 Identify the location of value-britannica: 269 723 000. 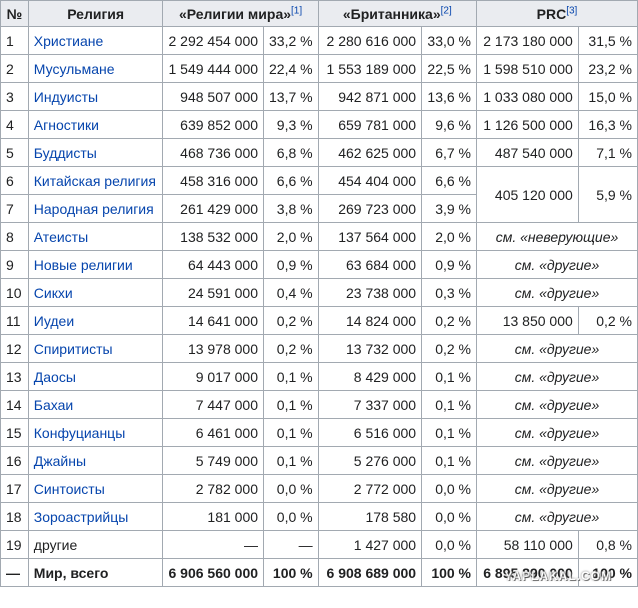
(370, 208).